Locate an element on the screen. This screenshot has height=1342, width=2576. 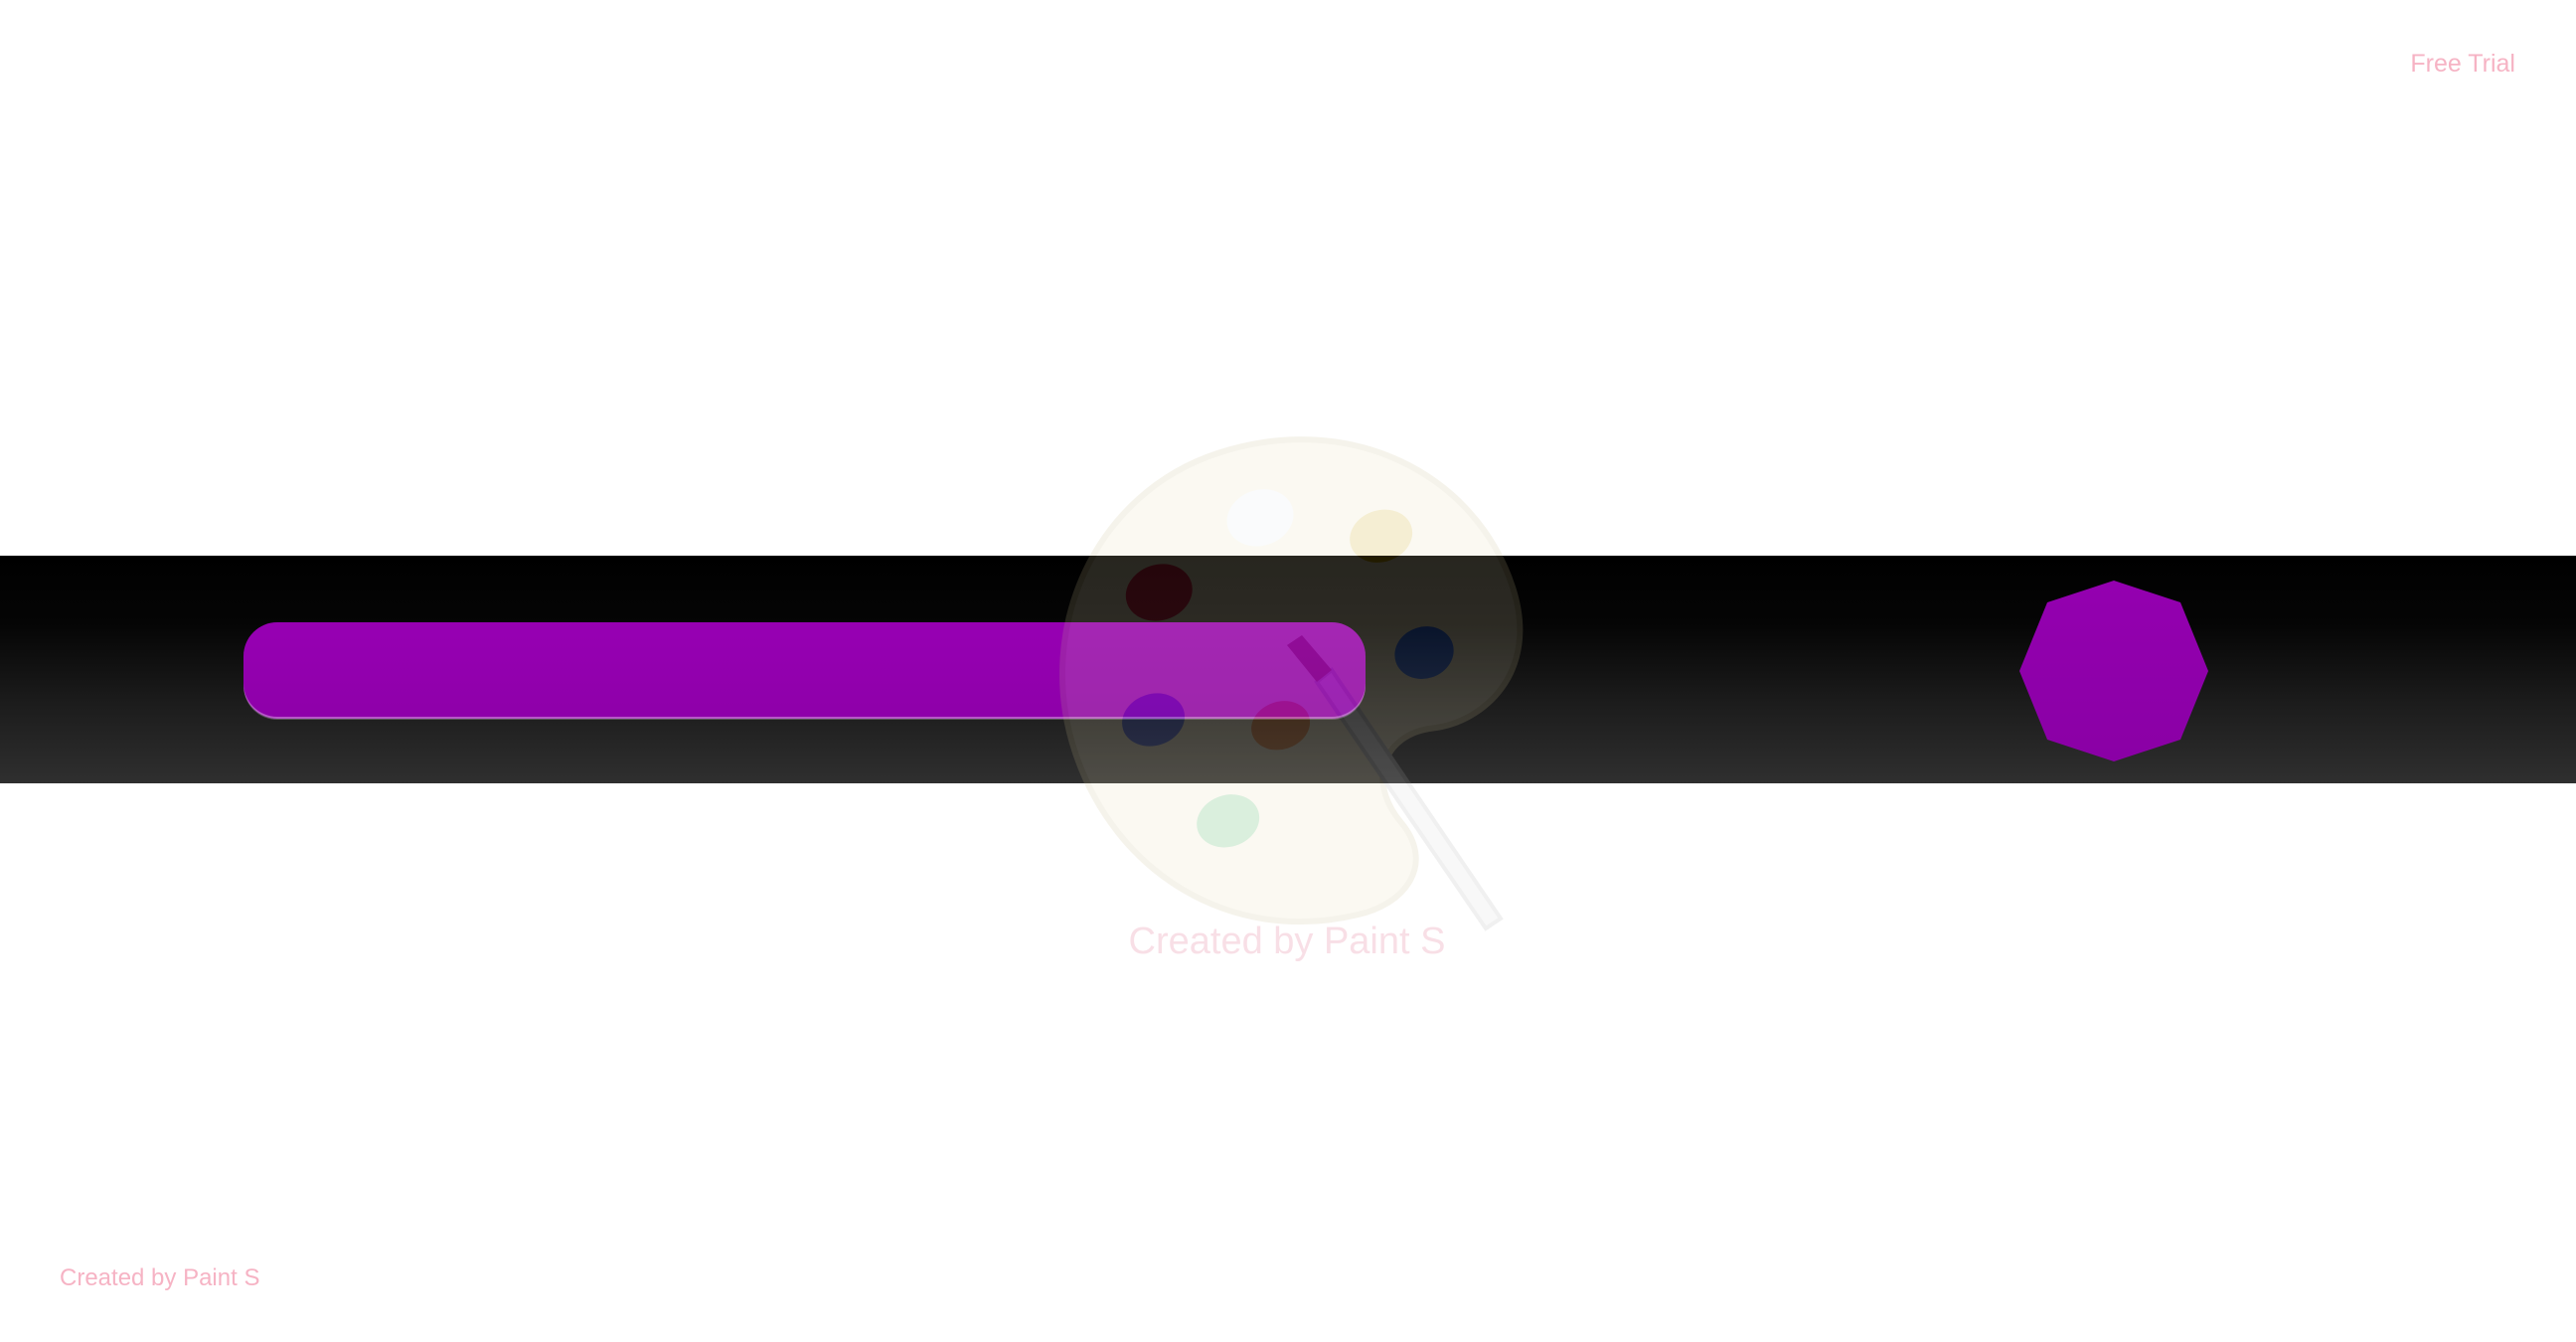
purple-rounded-bar is located at coordinates (804, 671).